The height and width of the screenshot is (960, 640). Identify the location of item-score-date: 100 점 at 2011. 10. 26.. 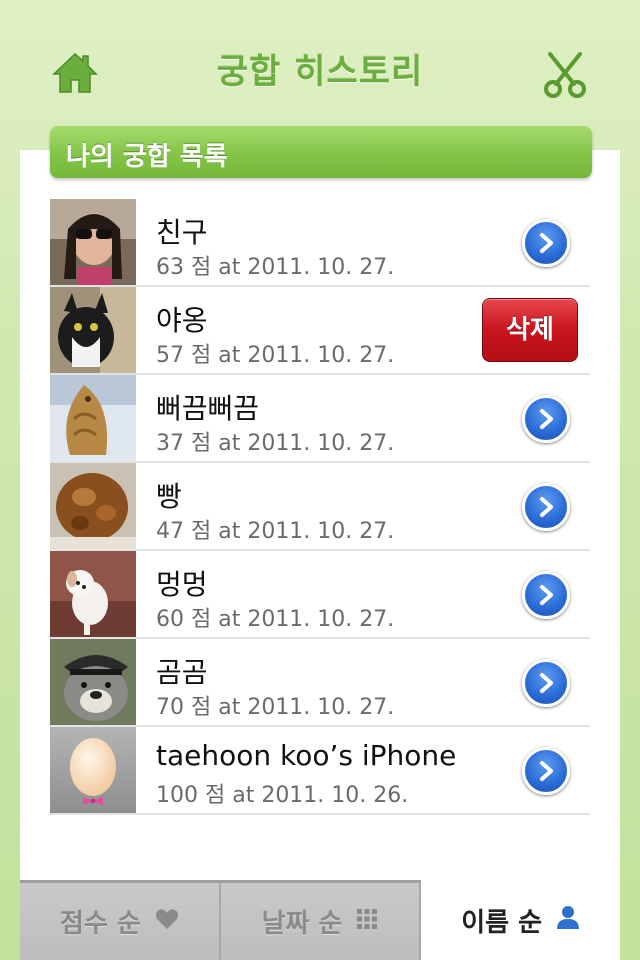
(282, 795).